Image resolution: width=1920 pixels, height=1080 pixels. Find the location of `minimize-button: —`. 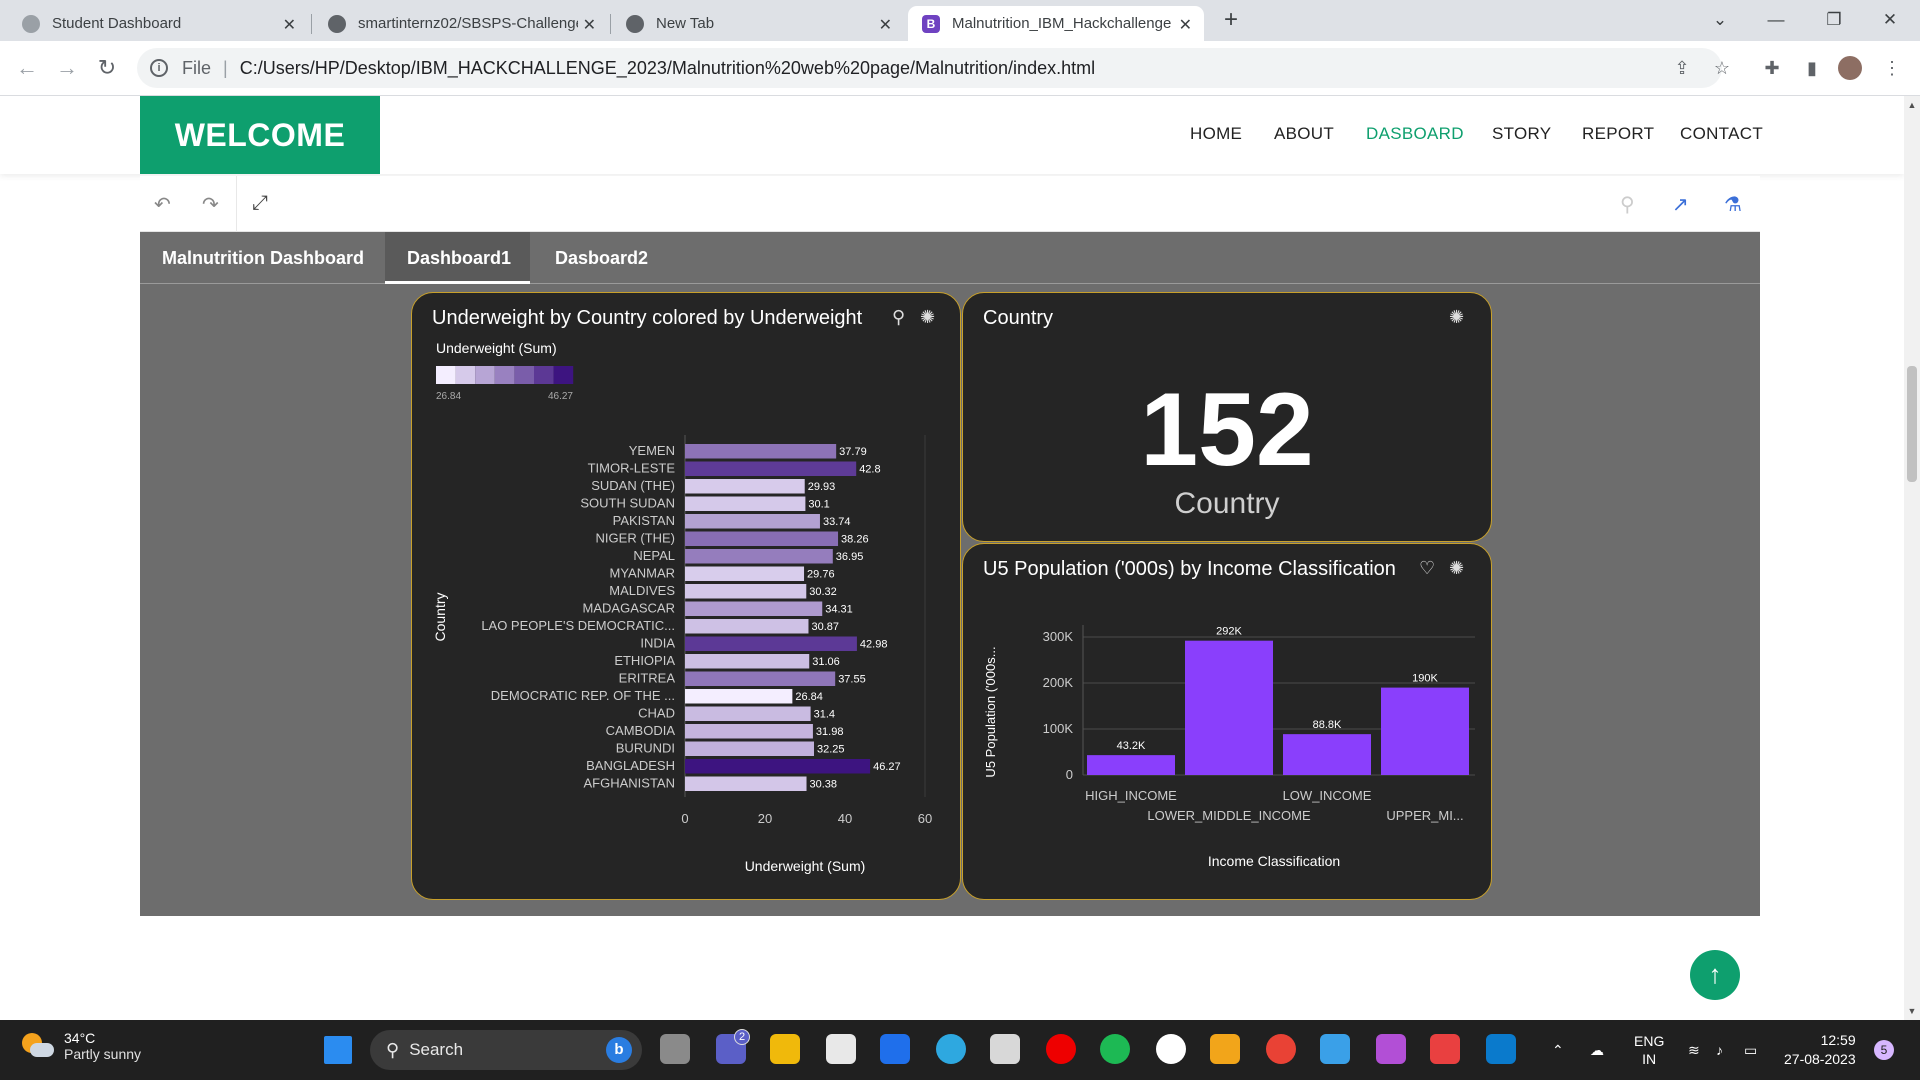

minimize-button: — is located at coordinates (1776, 20).